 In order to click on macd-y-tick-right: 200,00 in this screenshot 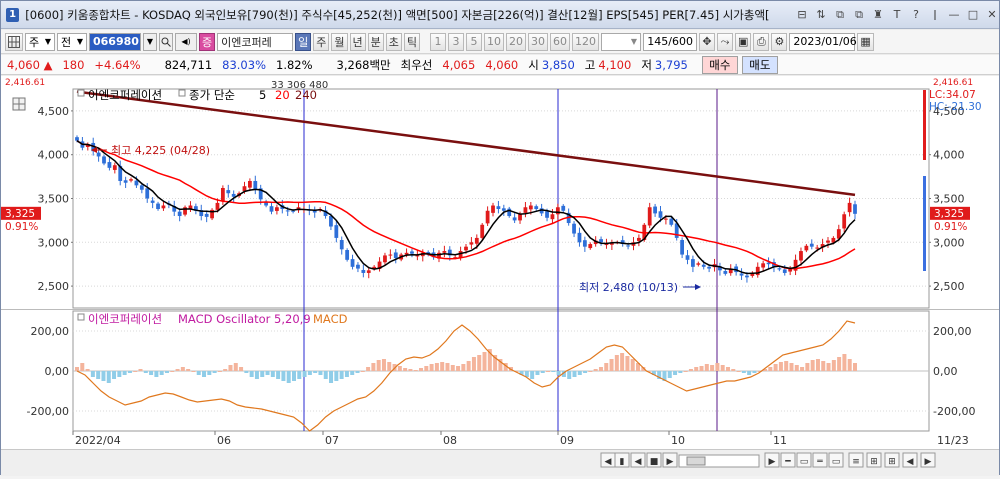, I will do `click(952, 331)`.